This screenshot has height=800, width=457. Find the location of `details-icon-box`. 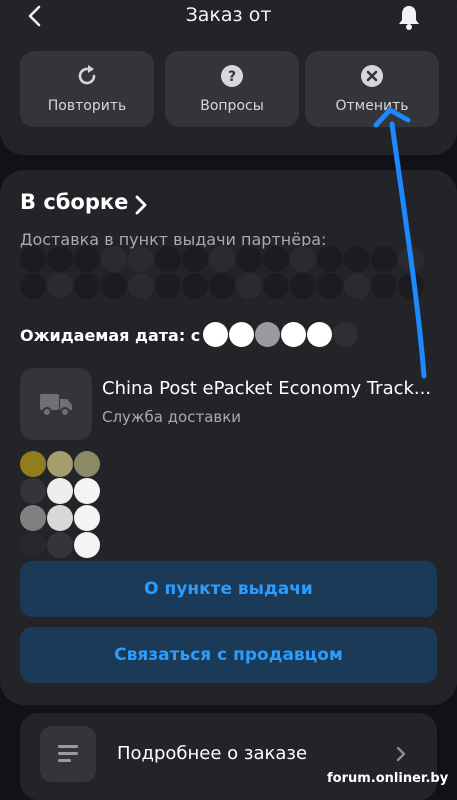

details-icon-box is located at coordinates (68, 754).